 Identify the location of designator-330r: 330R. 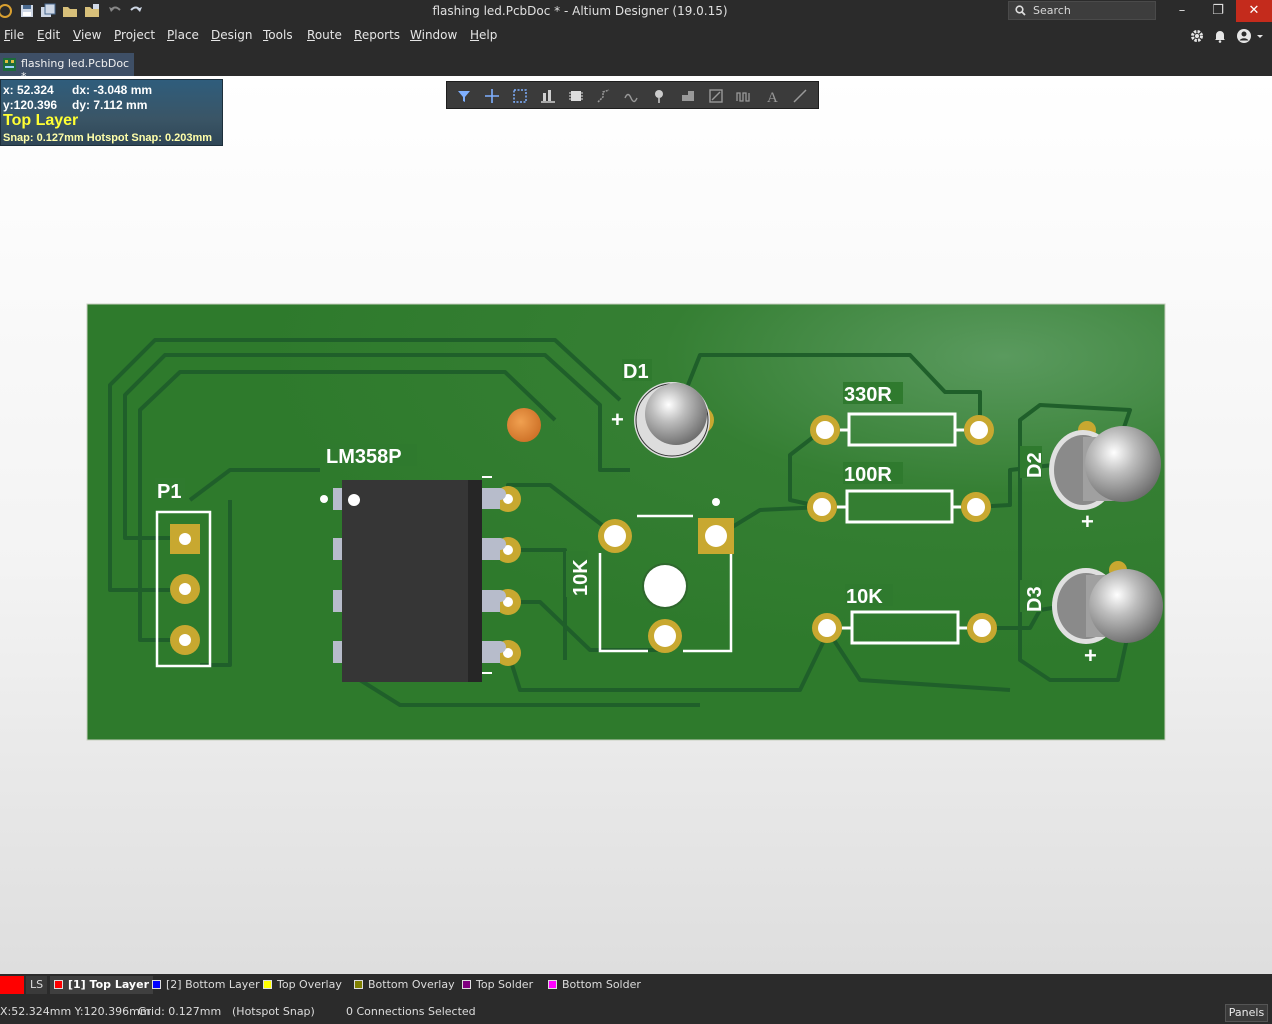
(868, 395).